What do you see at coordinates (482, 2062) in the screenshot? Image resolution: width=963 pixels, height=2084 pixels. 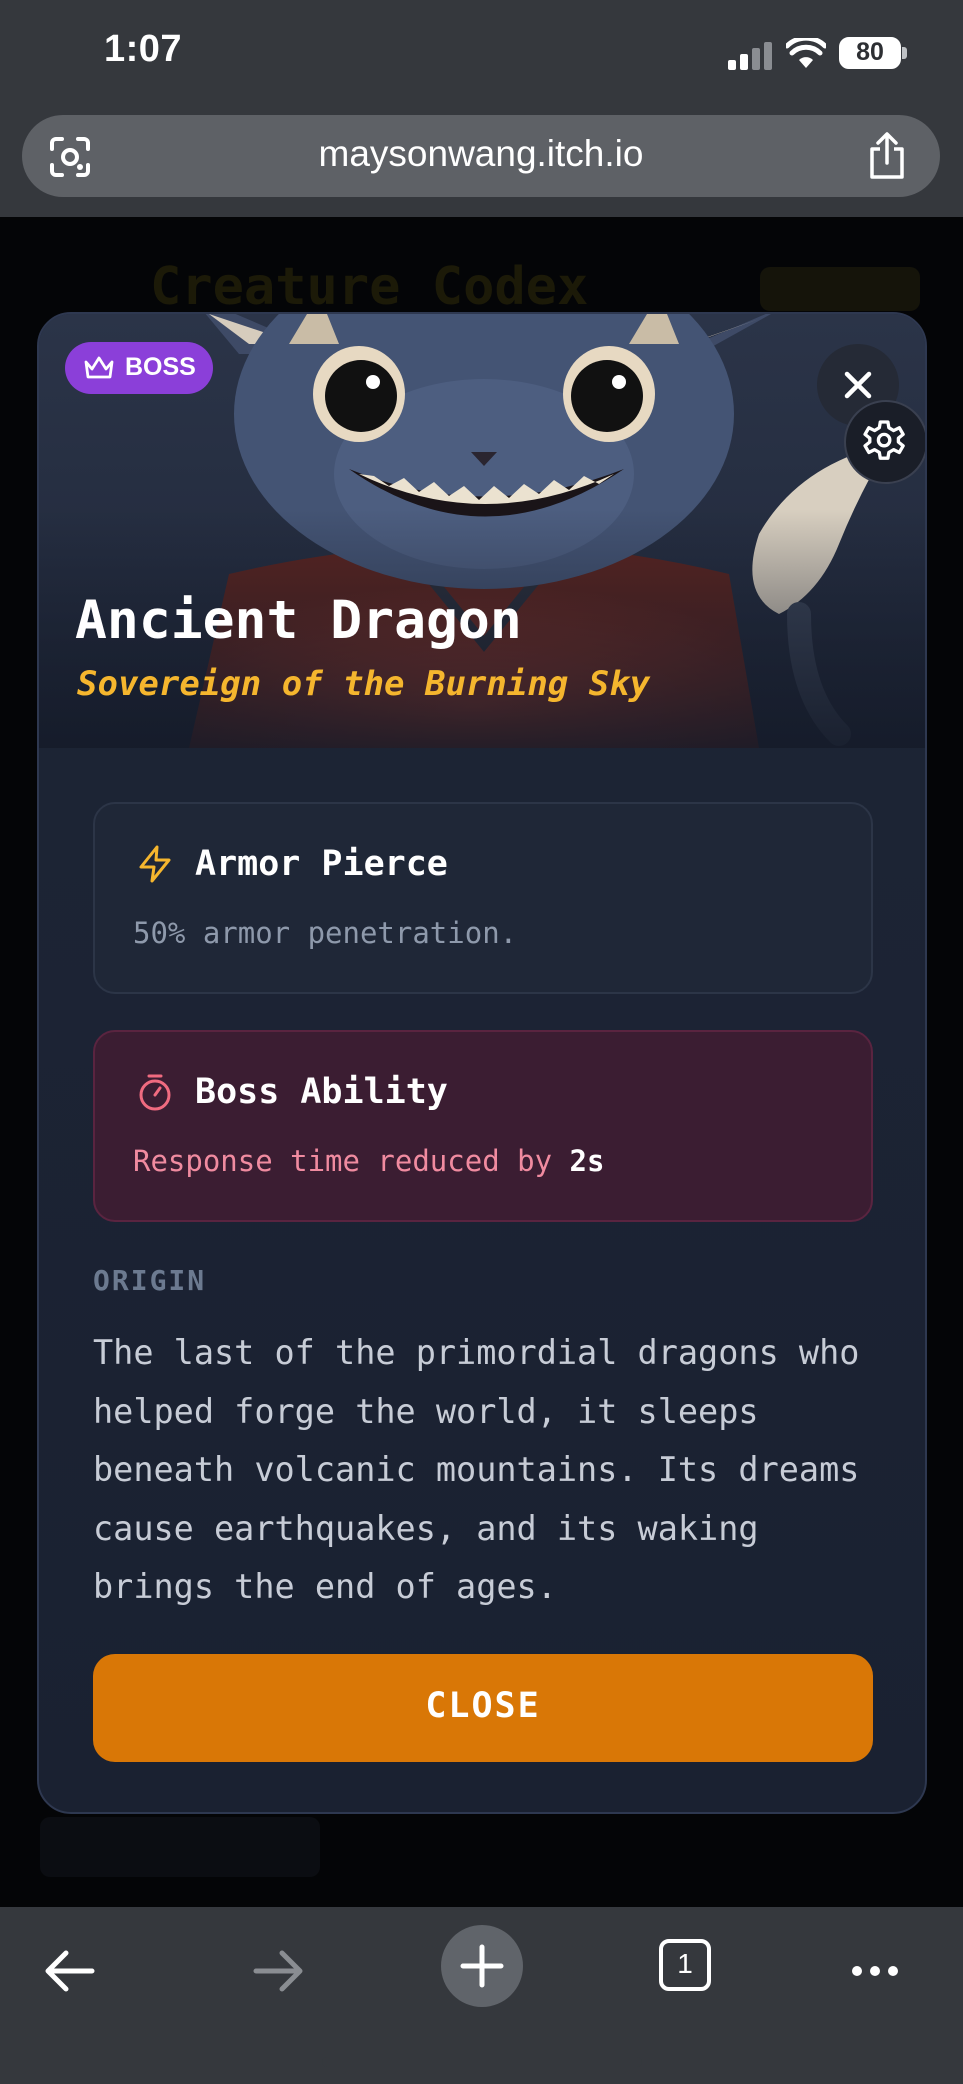 I see `home-indicator` at bounding box center [482, 2062].